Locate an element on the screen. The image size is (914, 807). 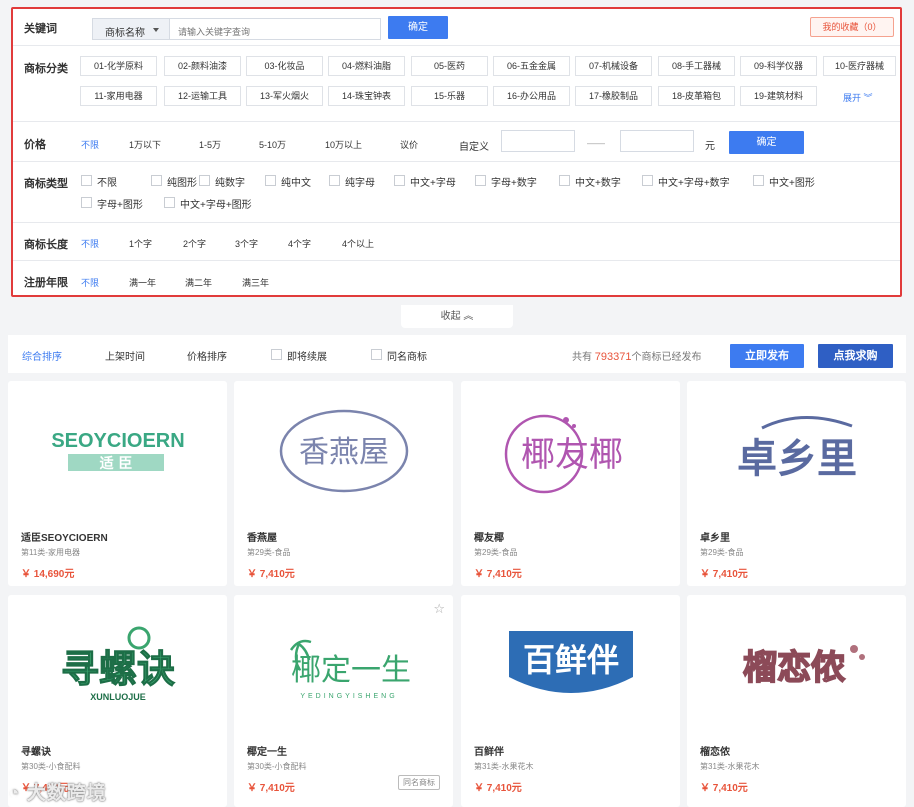
price-option: 1-5万 is located at coordinates (210, 144).